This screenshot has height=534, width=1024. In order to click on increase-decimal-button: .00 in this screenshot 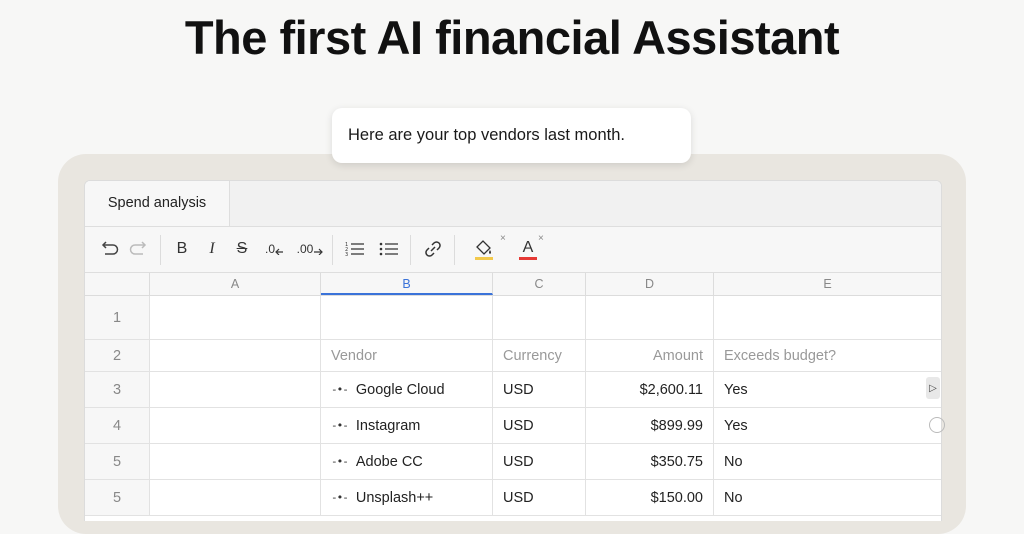, I will do `click(310, 249)`.